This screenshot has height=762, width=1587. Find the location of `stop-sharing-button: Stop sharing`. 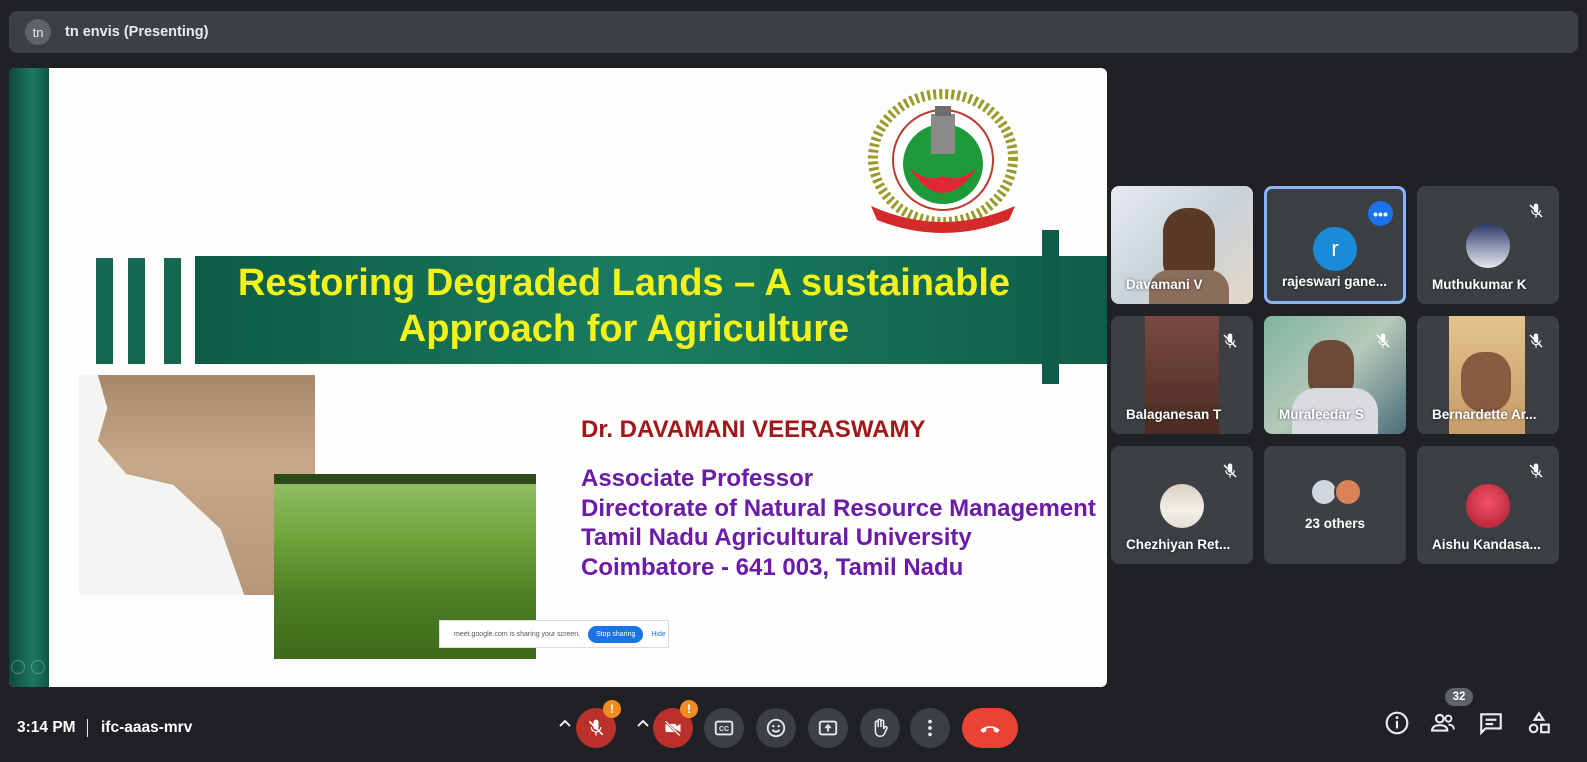

stop-sharing-button: Stop sharing is located at coordinates (616, 634).